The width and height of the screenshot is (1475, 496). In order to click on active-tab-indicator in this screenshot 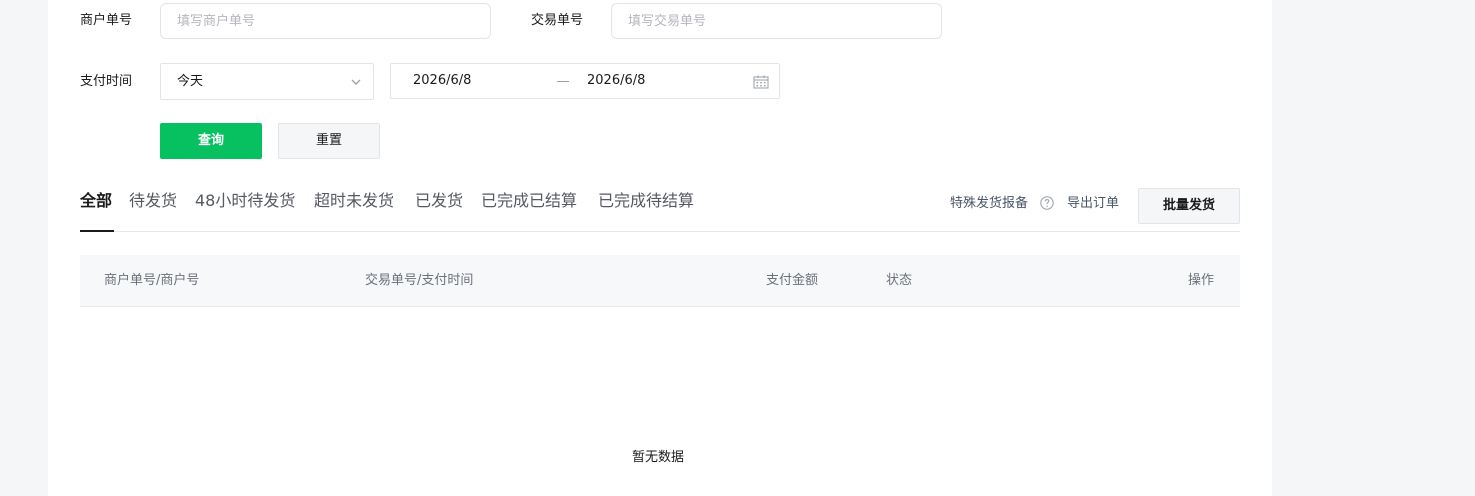, I will do `click(97, 231)`.